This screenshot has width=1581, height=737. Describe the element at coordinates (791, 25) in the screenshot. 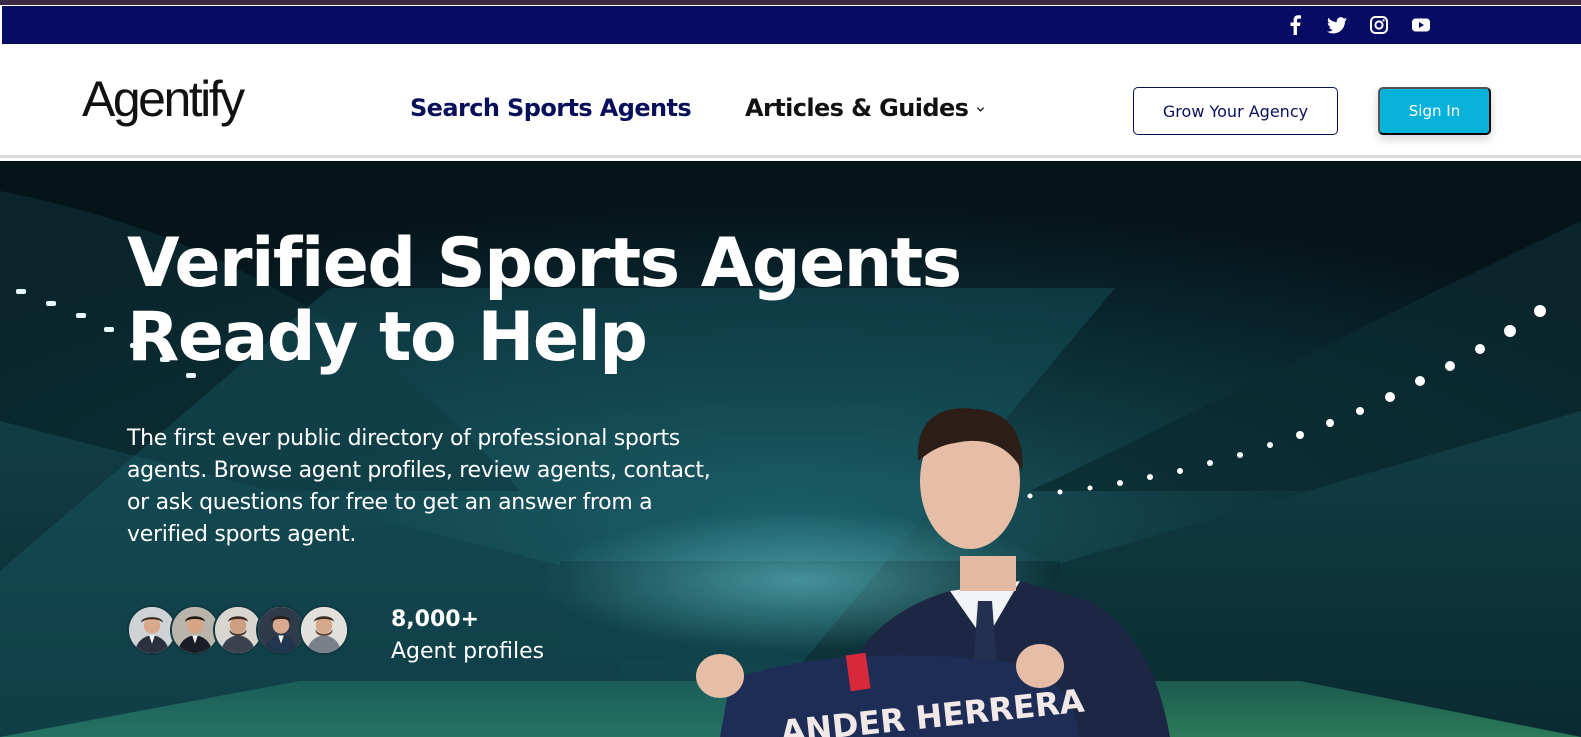

I see `social-bar` at that location.